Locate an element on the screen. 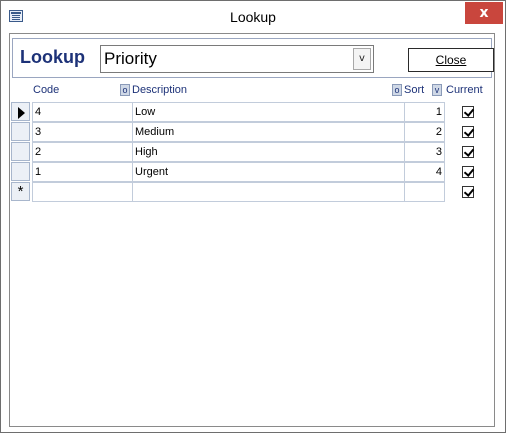 This screenshot has width=506, height=433. table-row: 2 High 3 is located at coordinates (252, 152).